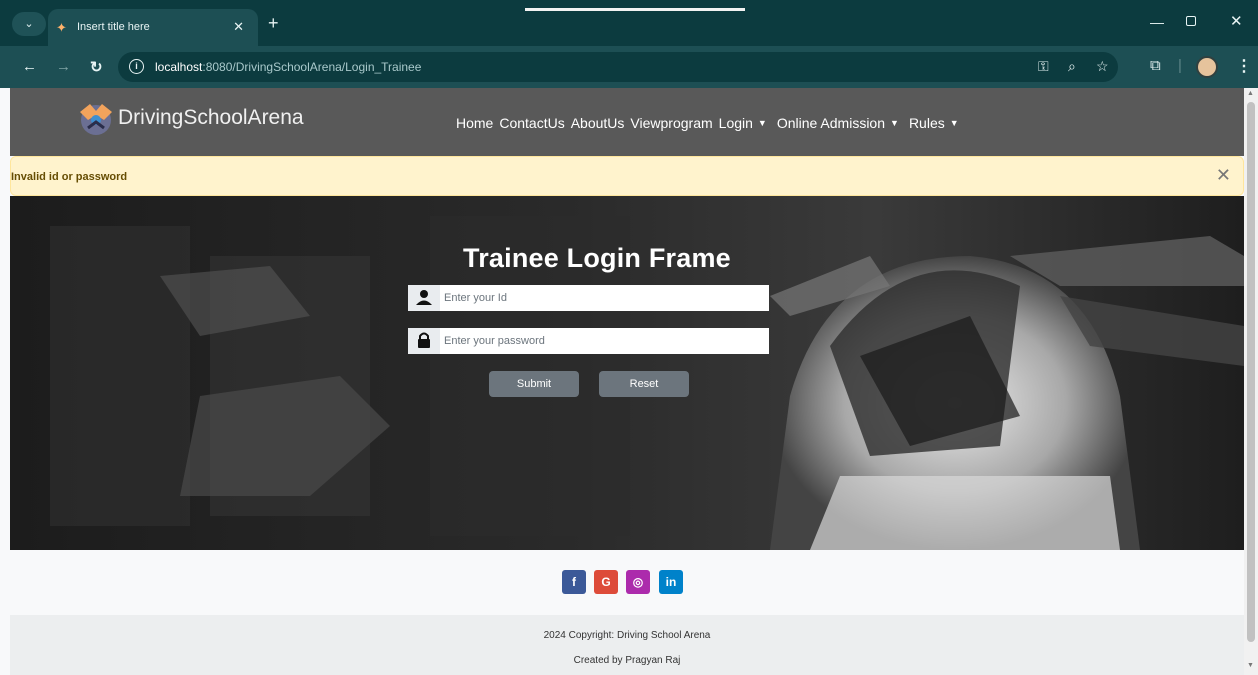 The image size is (1258, 675). Describe the element at coordinates (604, 298) in the screenshot. I see `id-input` at that location.